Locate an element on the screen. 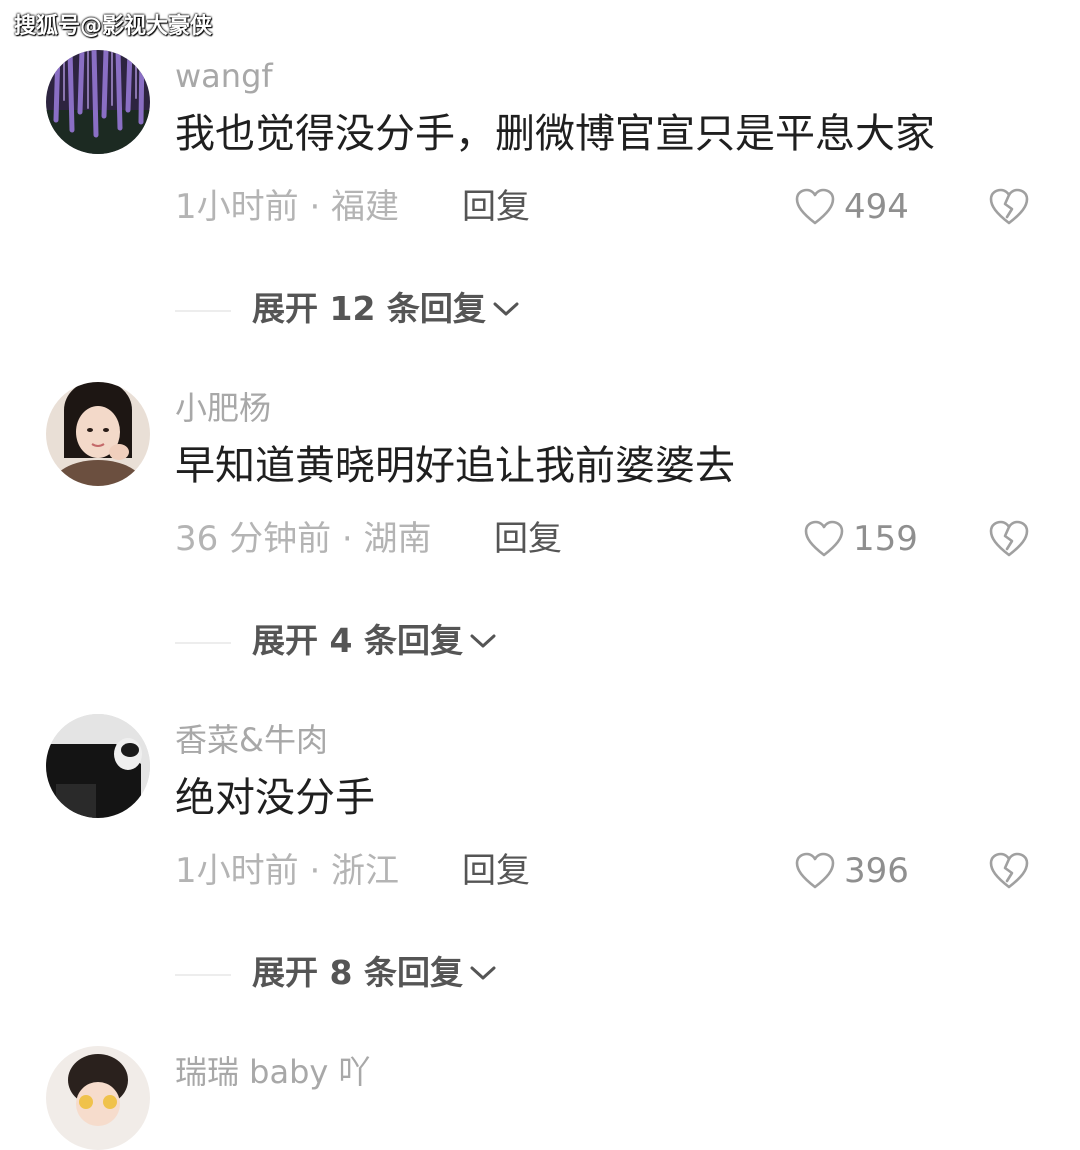 This screenshot has width=1080, height=1150. expand-replies-label: 展开 8 条回复 is located at coordinates (357, 972).